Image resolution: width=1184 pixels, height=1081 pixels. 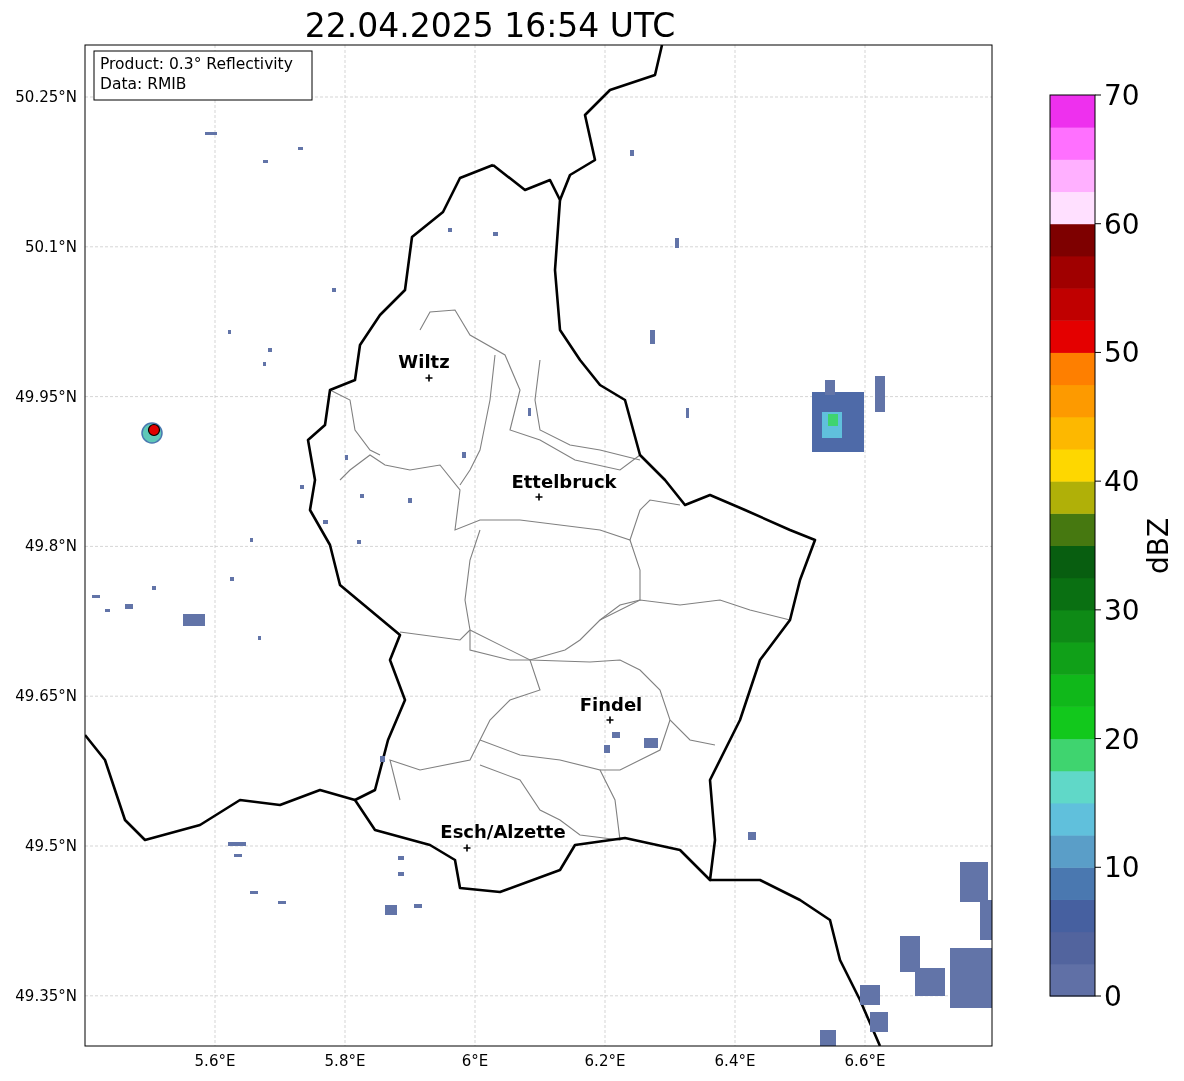 What do you see at coordinates (152, 433) in the screenshot?
I see `radar-site-icon` at bounding box center [152, 433].